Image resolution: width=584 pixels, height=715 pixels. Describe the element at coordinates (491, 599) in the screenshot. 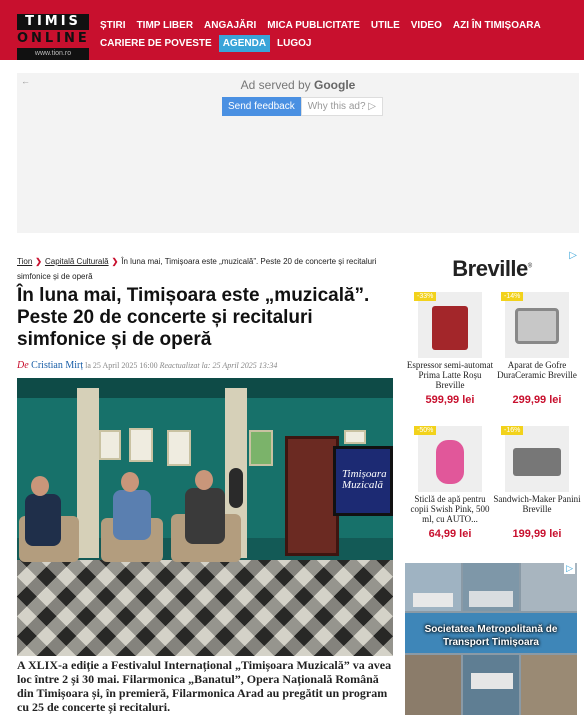

I see `bus-shape` at that location.